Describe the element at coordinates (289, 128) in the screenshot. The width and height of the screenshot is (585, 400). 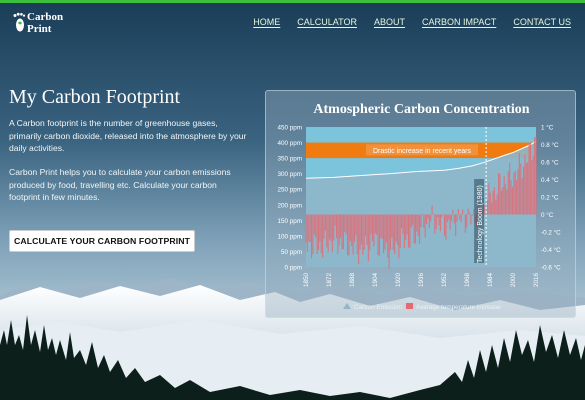
I see `left-axis-tick: 450 ppm` at that location.